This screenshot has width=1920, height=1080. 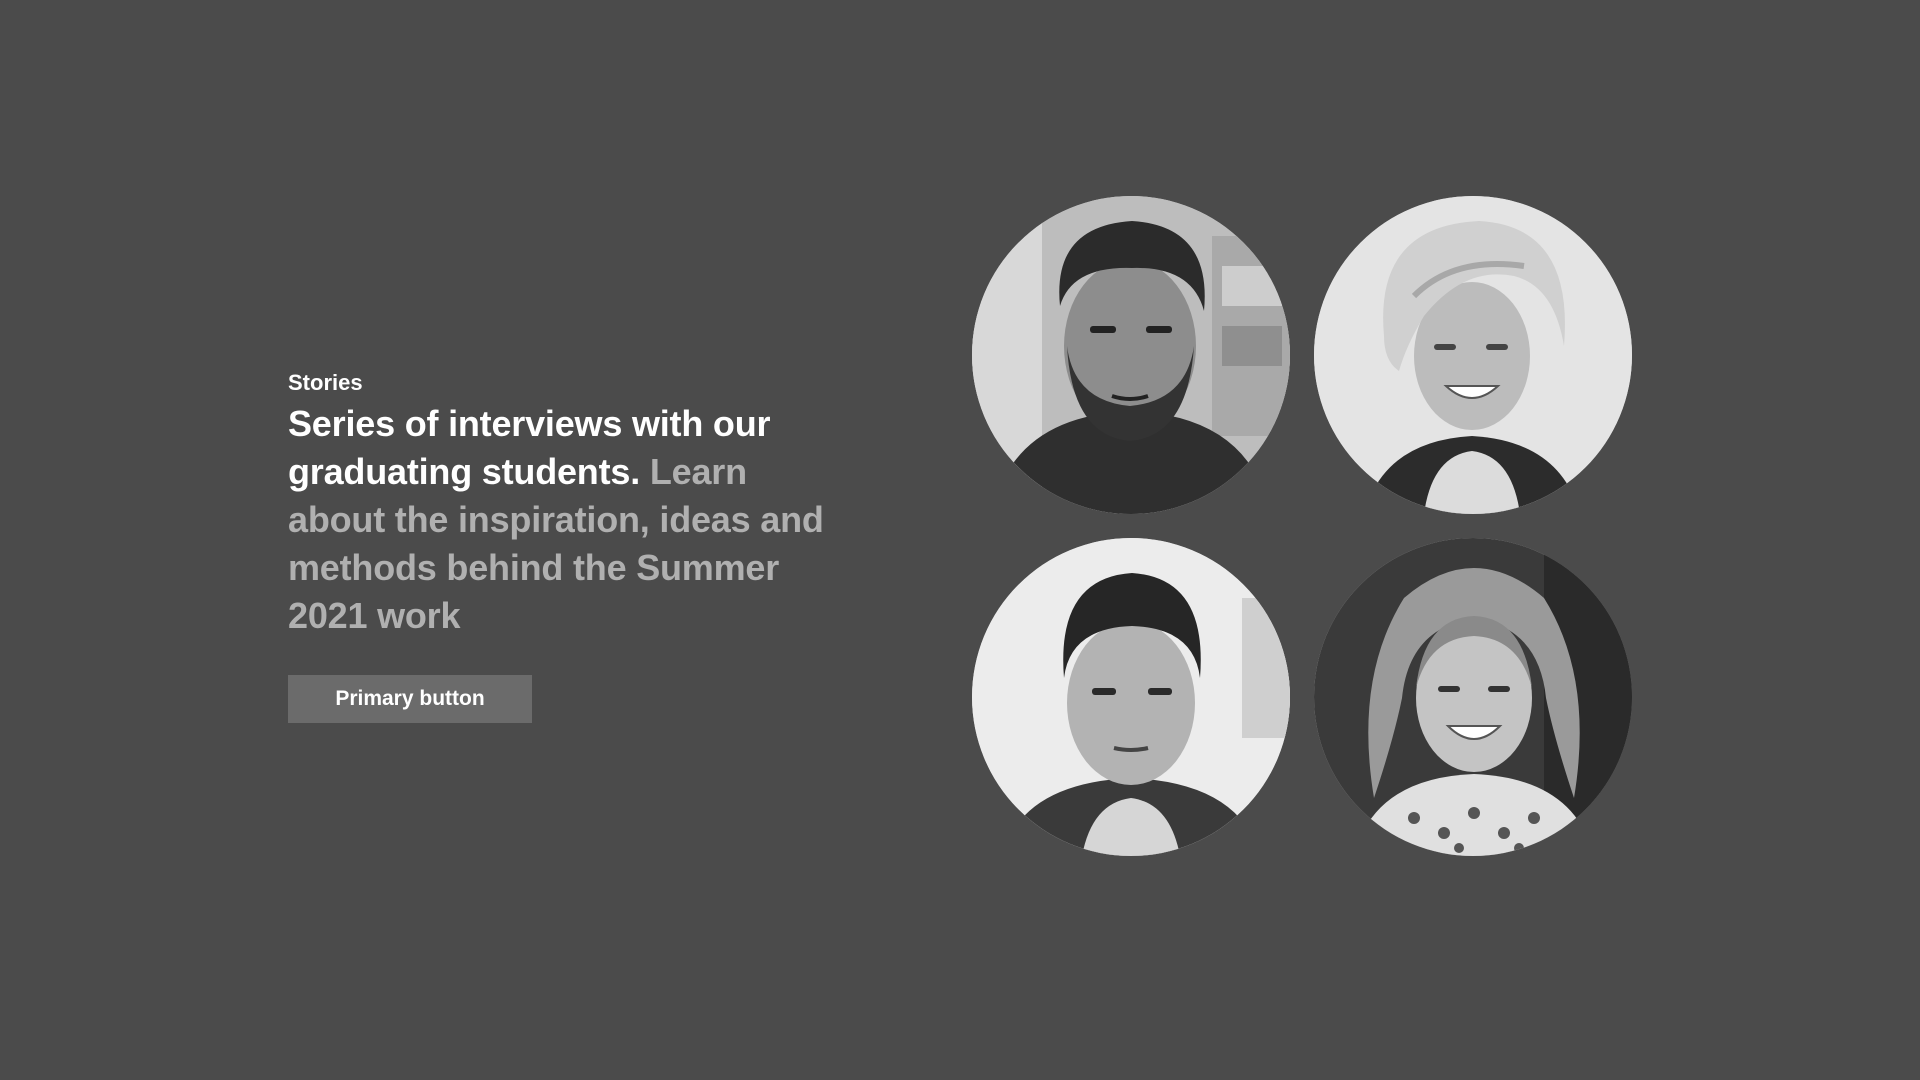 I want to click on avatar-long-hair-woman-icon, so click(x=1473, y=697).